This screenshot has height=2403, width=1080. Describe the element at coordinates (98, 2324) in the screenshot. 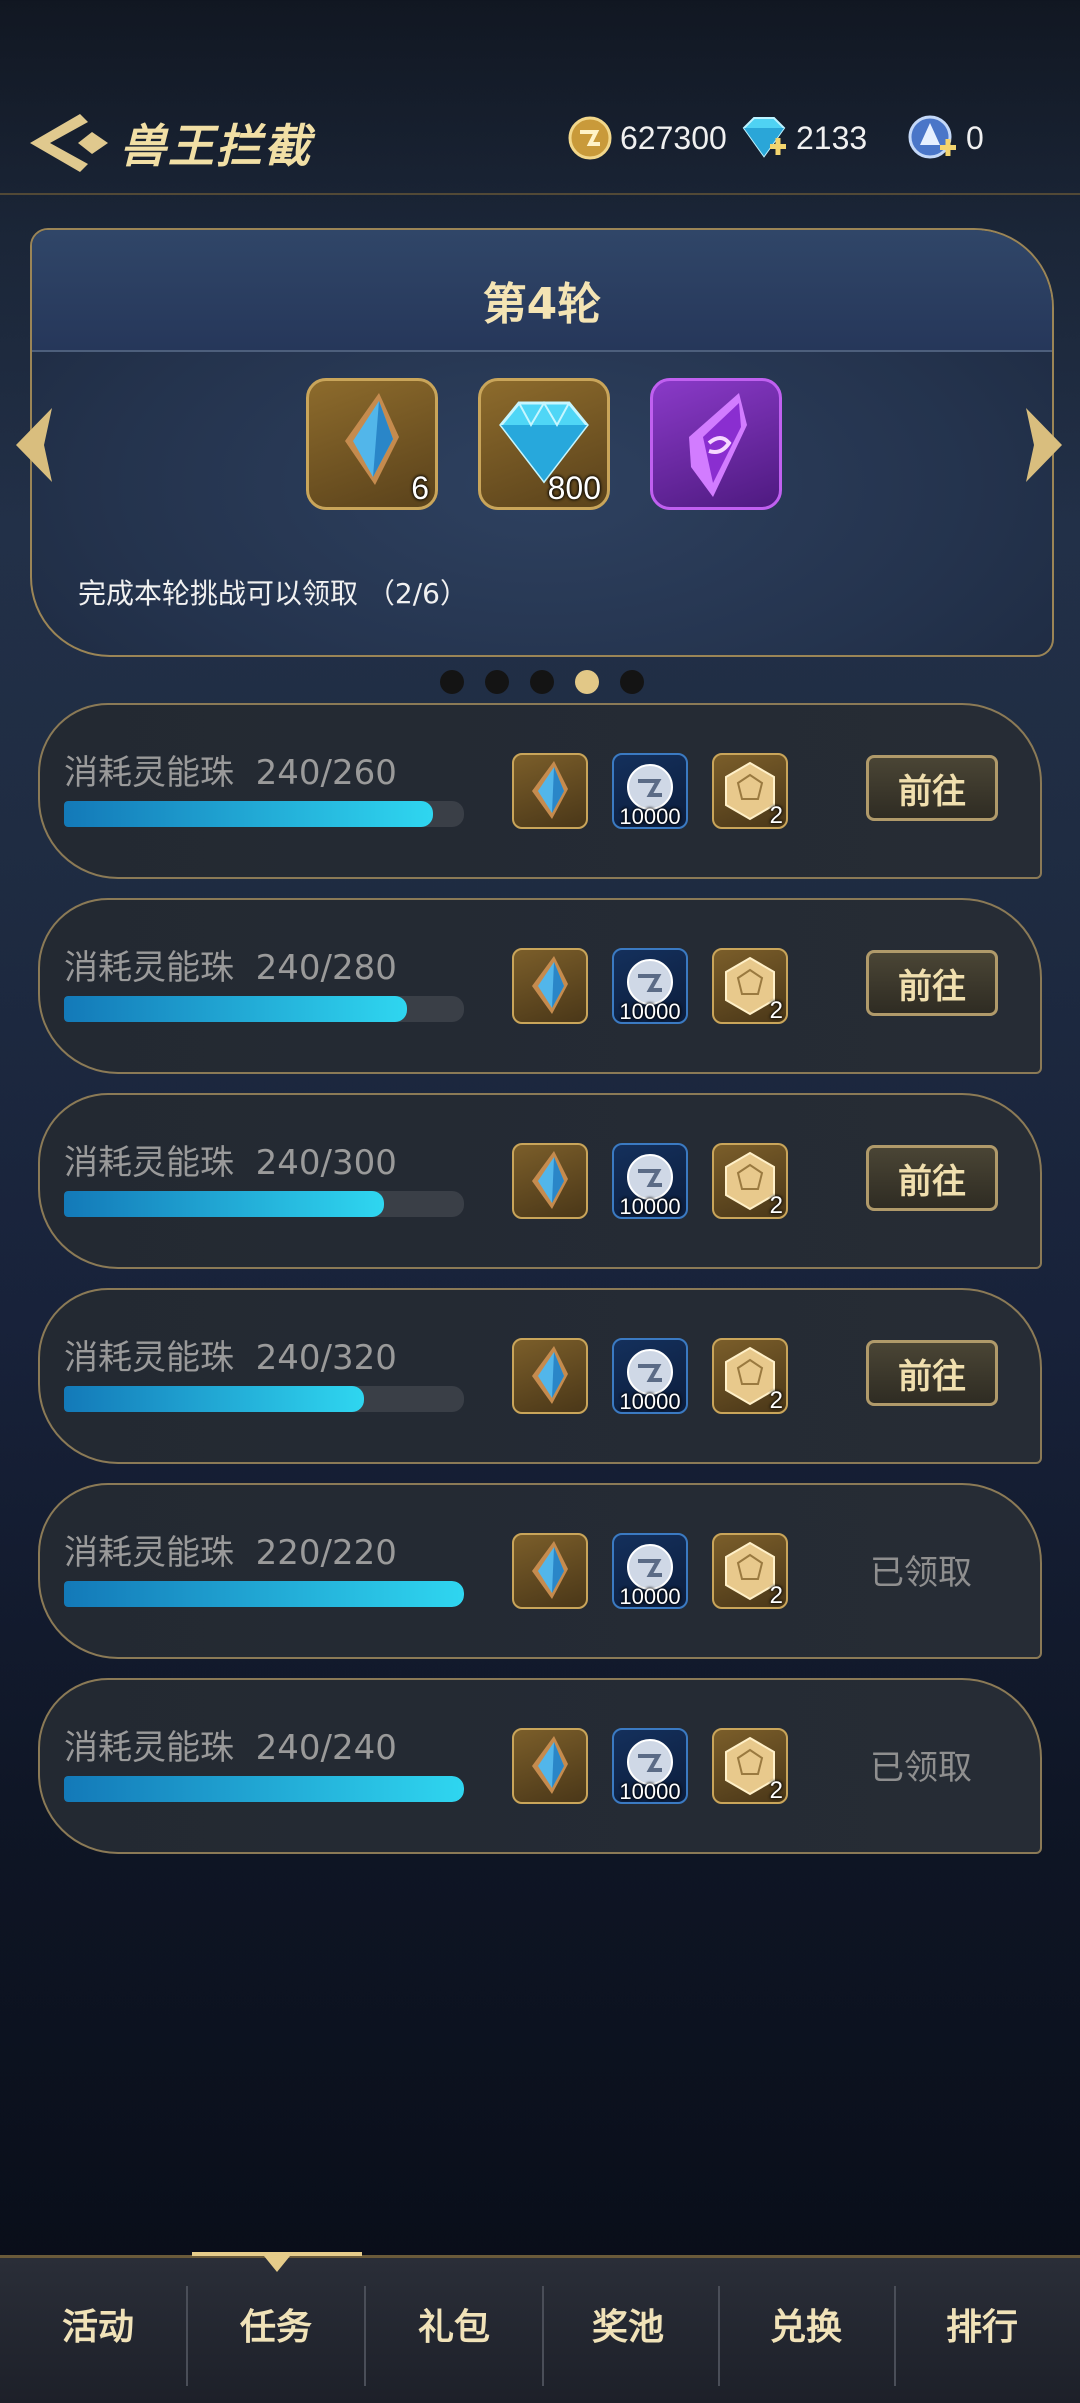

I see `tab-activity: 活动` at that location.